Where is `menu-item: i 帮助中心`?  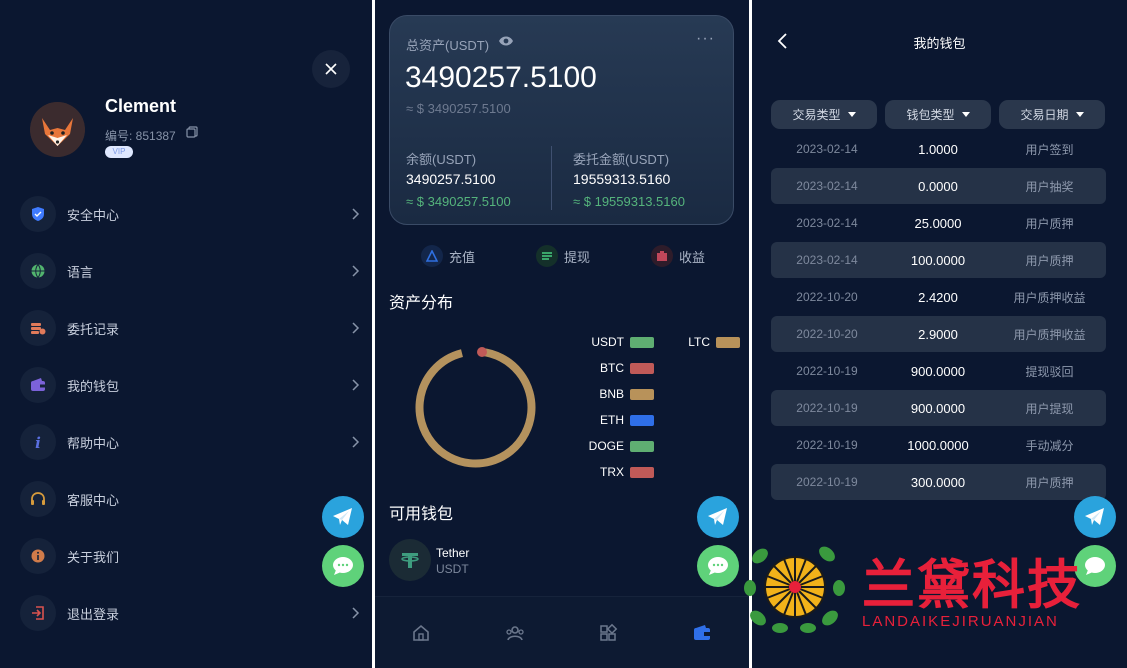 menu-item: i 帮助中心 is located at coordinates (190, 442).